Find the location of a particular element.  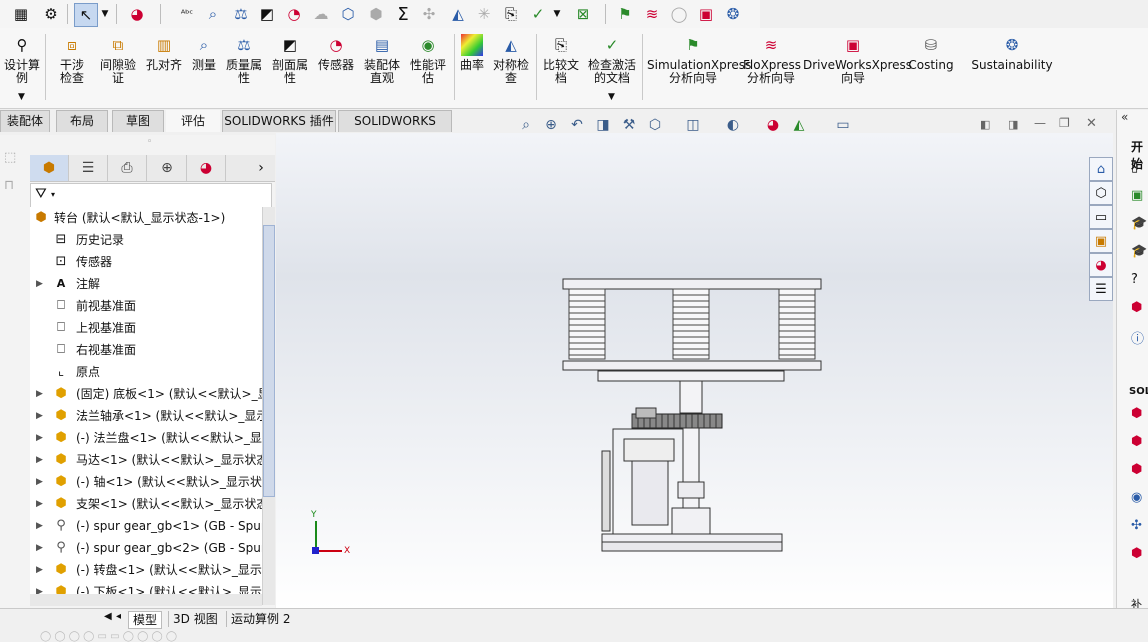

curvature-button: 曲率 is located at coordinates (472, 53).